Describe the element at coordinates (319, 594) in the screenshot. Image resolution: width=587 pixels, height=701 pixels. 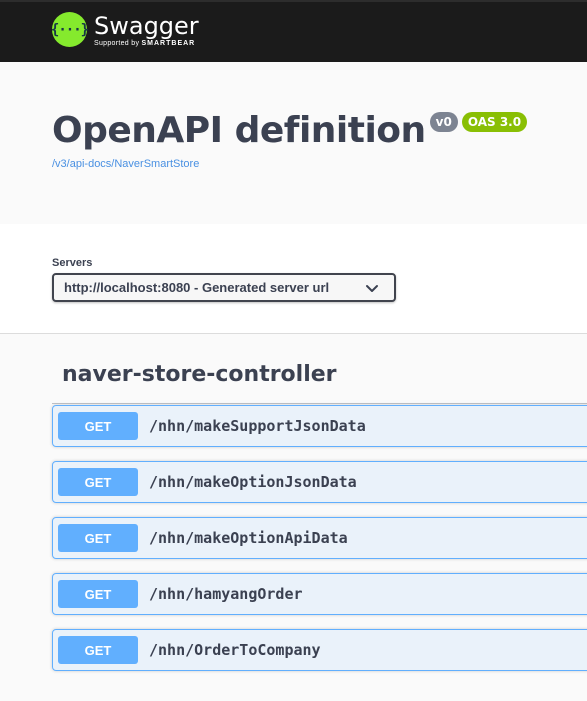
I see `operation-row: GET /nhn/hamyangOrder` at that location.